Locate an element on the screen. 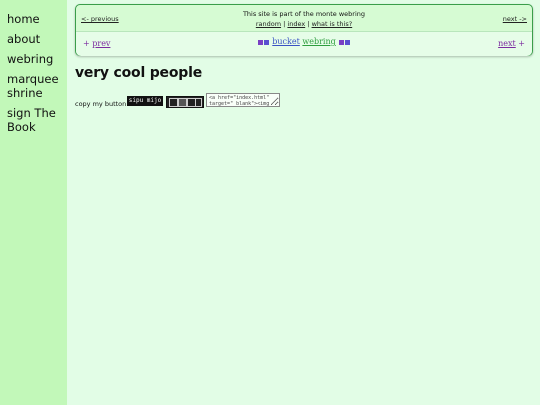  bucket-webring-link: webring is located at coordinates (318, 41).